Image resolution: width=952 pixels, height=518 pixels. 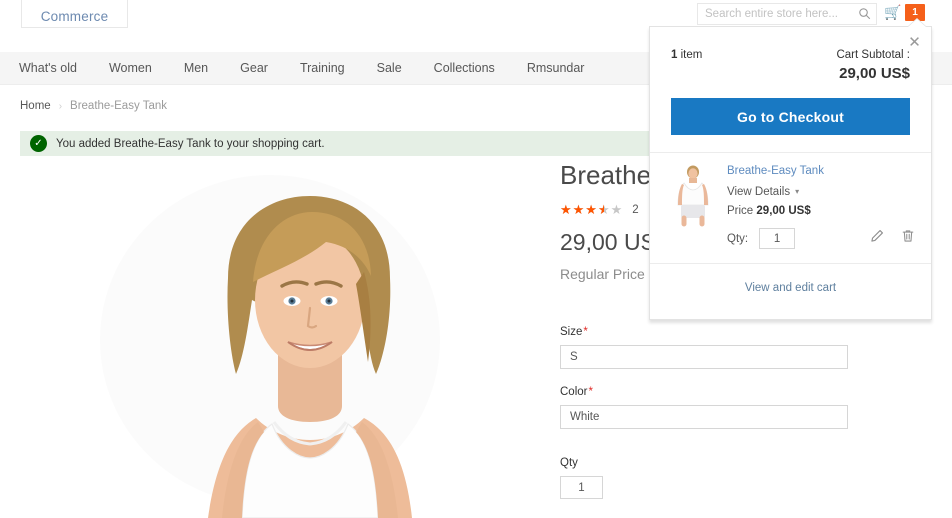 What do you see at coordinates (571, 332) in the screenshot?
I see `size-label-text: Size` at bounding box center [571, 332].